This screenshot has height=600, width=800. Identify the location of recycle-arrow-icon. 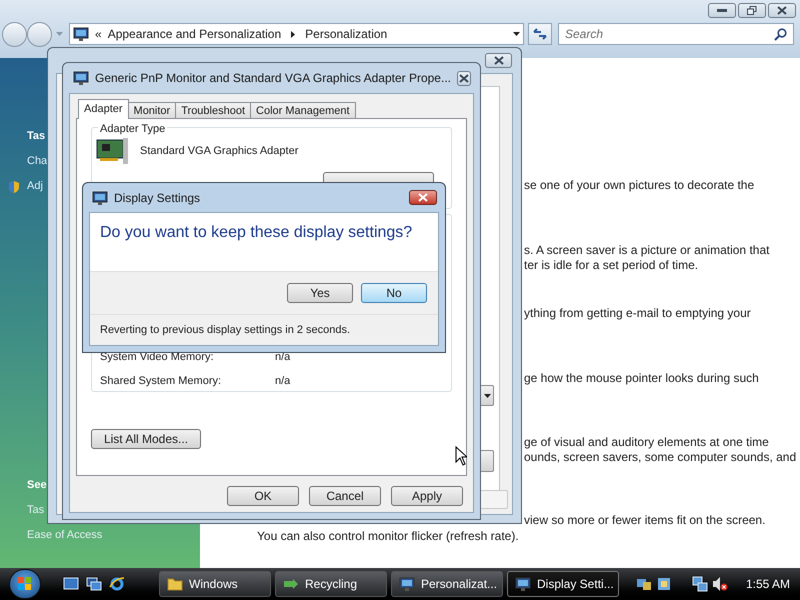
(291, 584).